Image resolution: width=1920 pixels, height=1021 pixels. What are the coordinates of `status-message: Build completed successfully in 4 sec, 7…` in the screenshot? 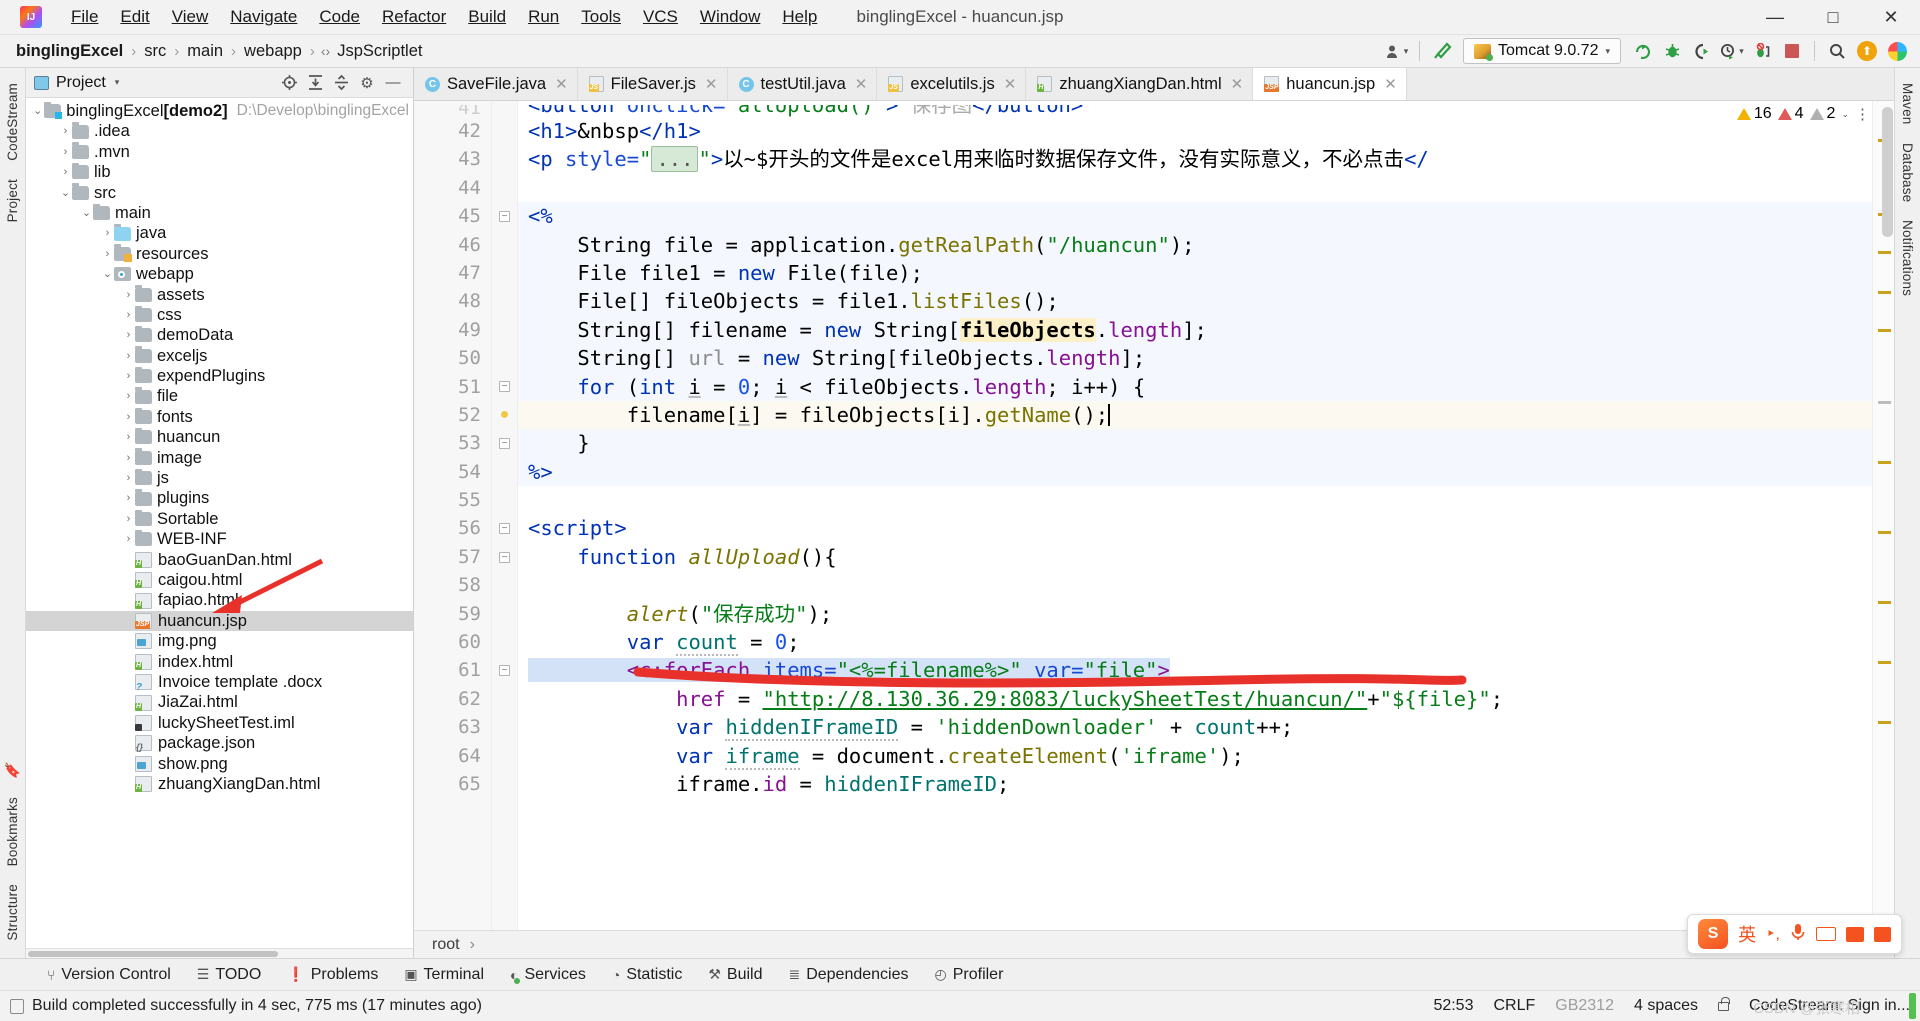 It's located at (257, 1006).